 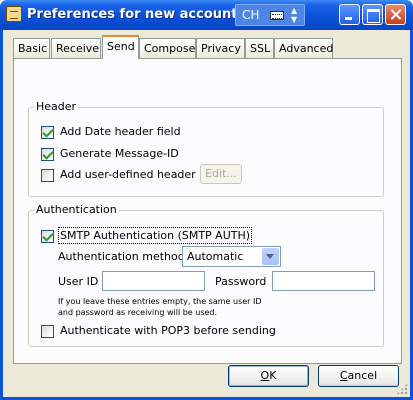 I want to click on add-date-label: Add Date header field, so click(x=120, y=131).